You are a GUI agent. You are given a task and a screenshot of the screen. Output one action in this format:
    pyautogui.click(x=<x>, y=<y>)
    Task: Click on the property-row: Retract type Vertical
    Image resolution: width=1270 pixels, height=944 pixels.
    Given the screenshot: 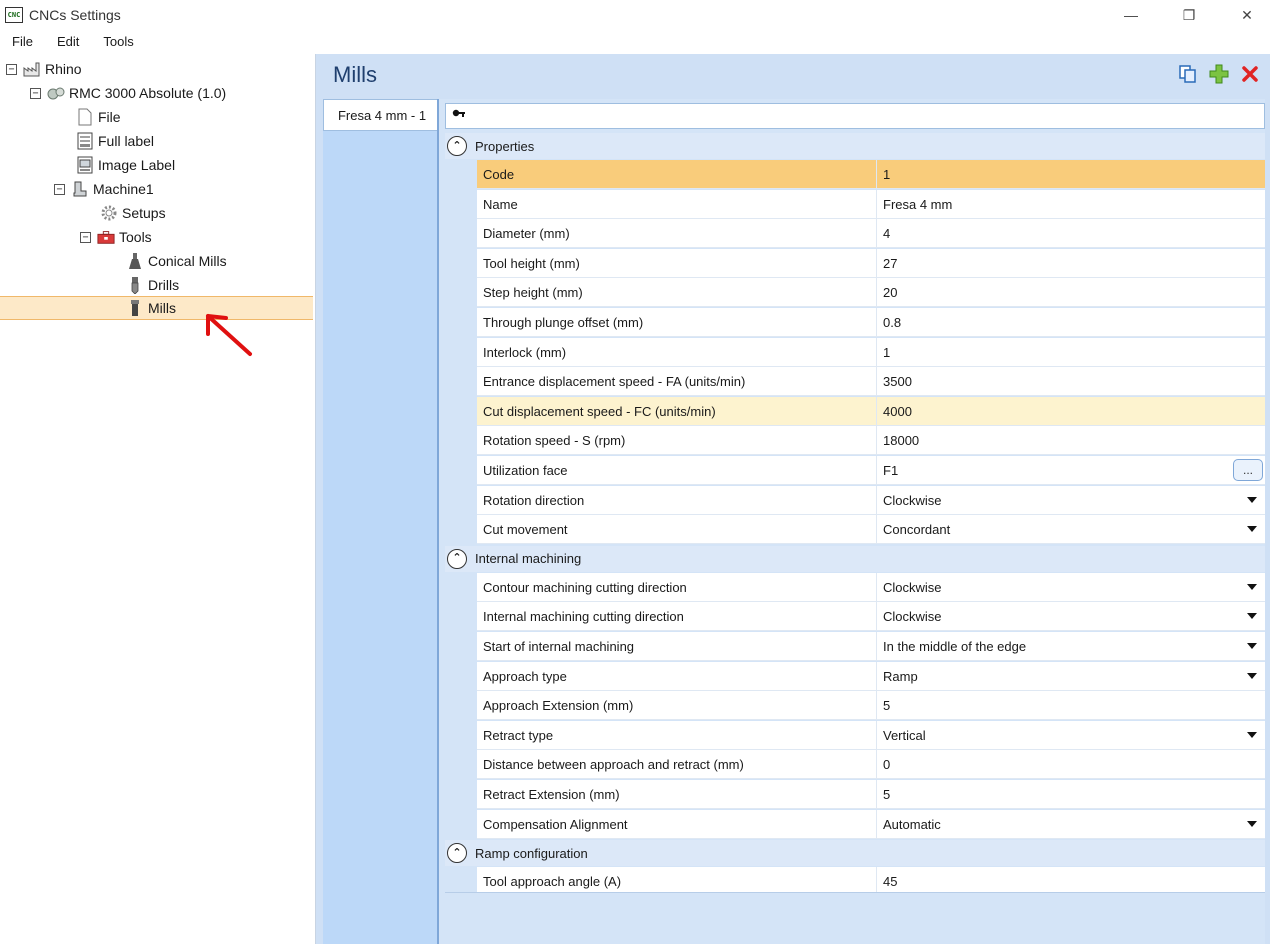 What is the action you would take?
    pyautogui.click(x=871, y=735)
    